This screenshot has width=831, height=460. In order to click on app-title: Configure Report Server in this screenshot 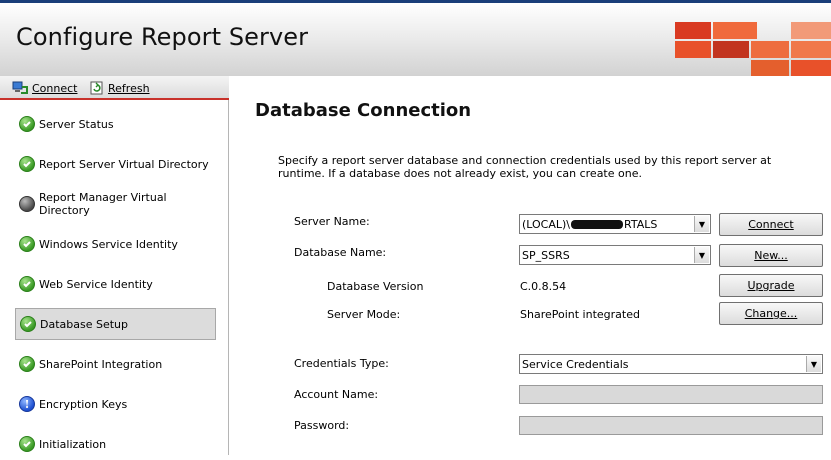, I will do `click(162, 37)`.